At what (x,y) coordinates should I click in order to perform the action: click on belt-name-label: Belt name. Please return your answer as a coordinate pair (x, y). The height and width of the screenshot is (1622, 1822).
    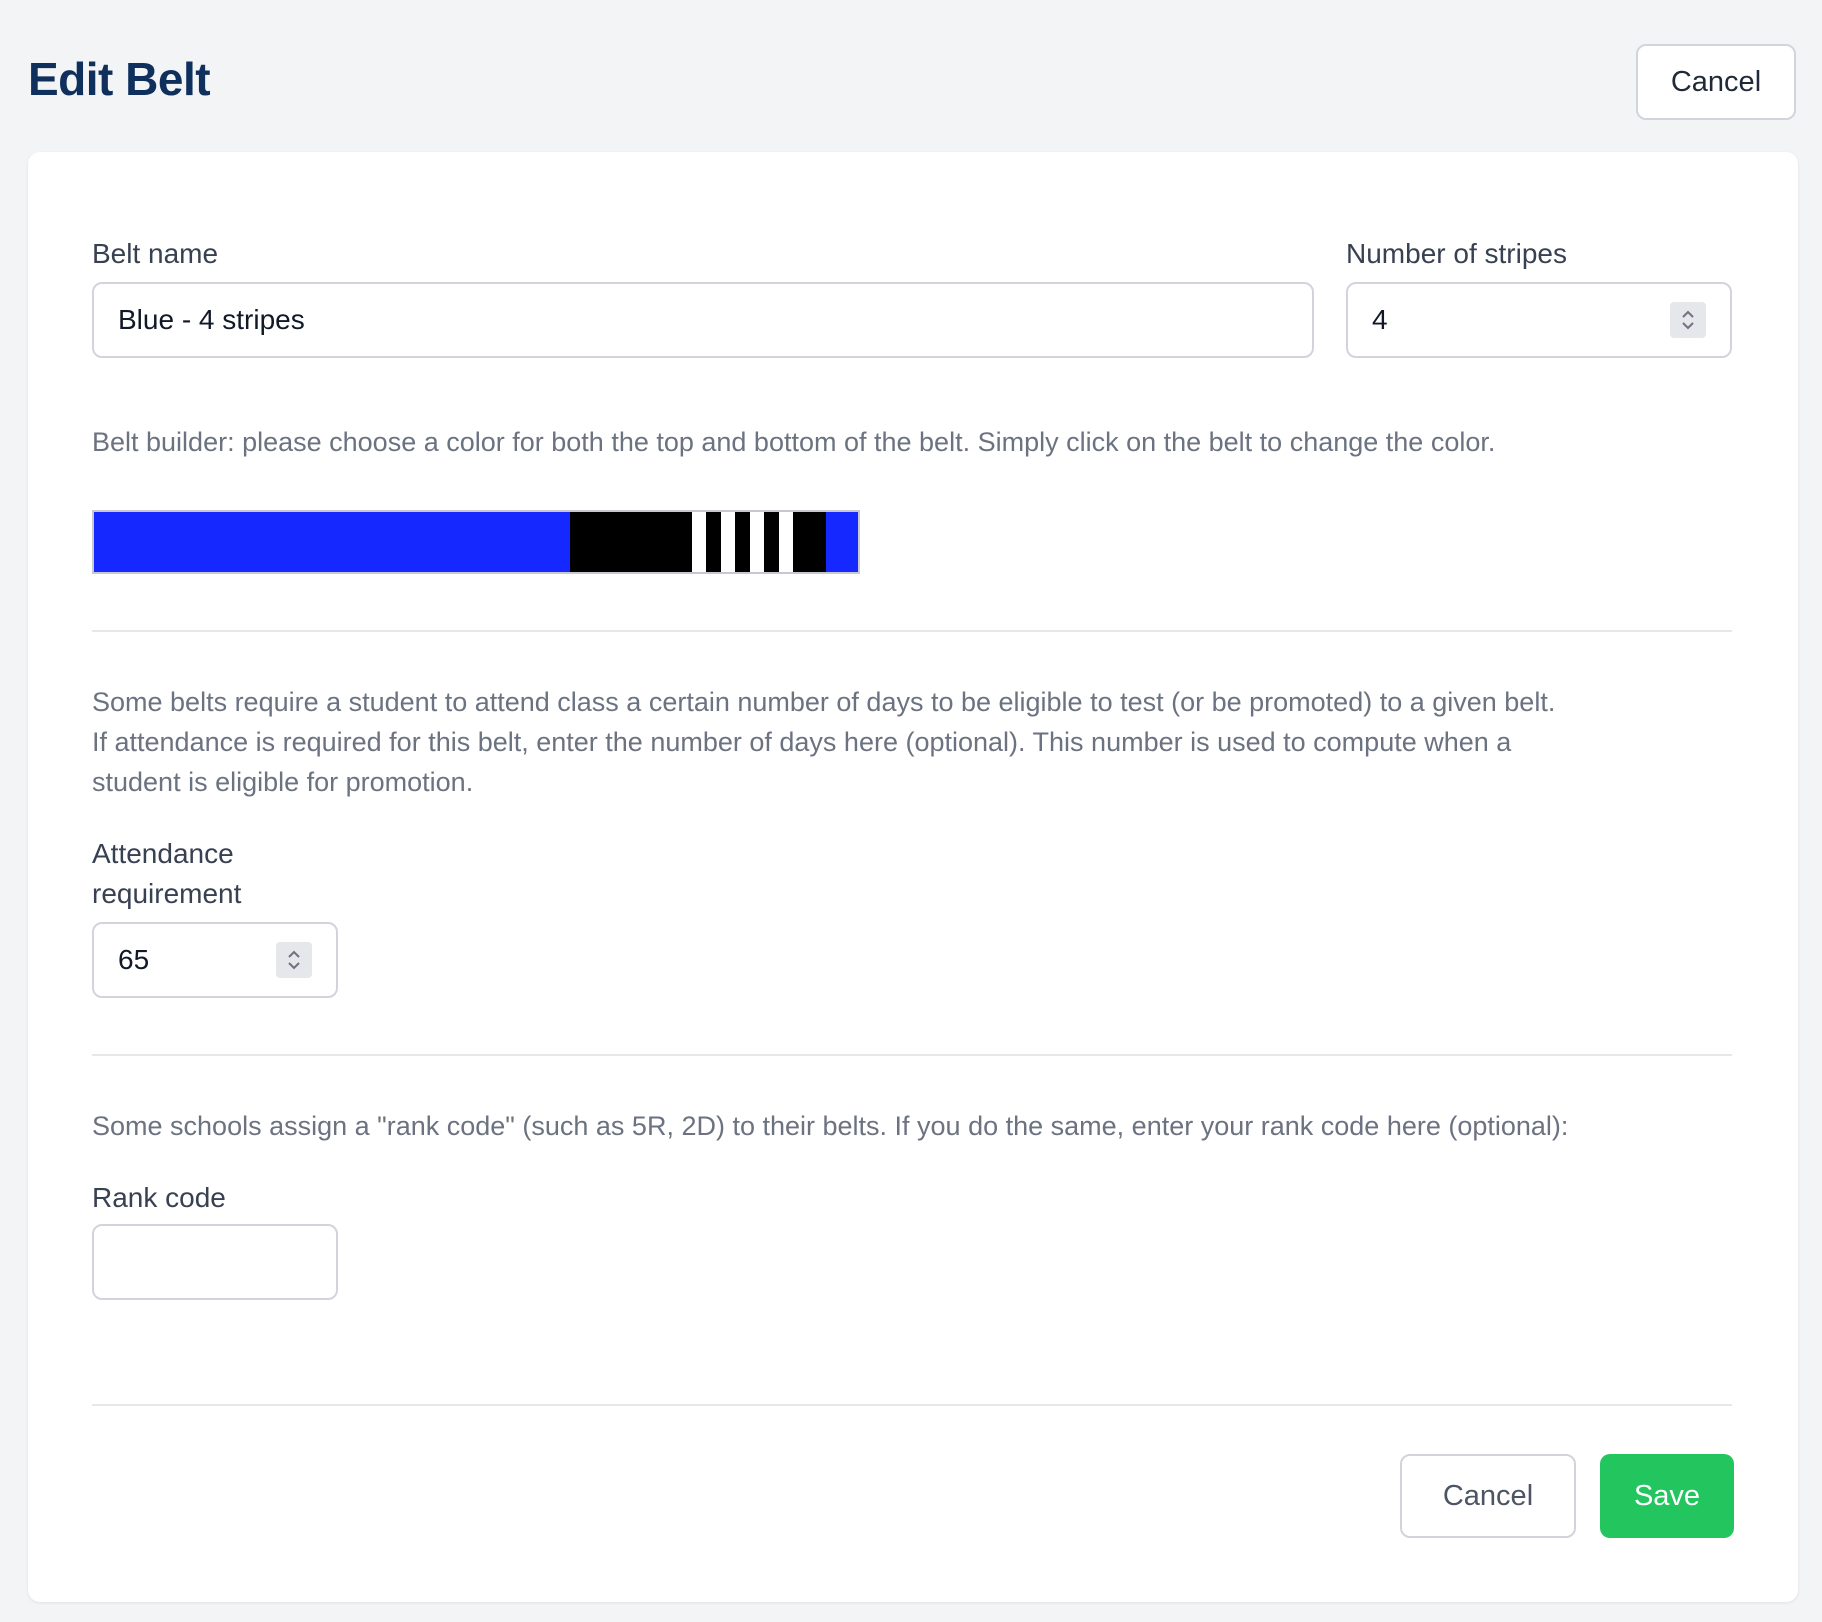
    Looking at the image, I should click on (155, 253).